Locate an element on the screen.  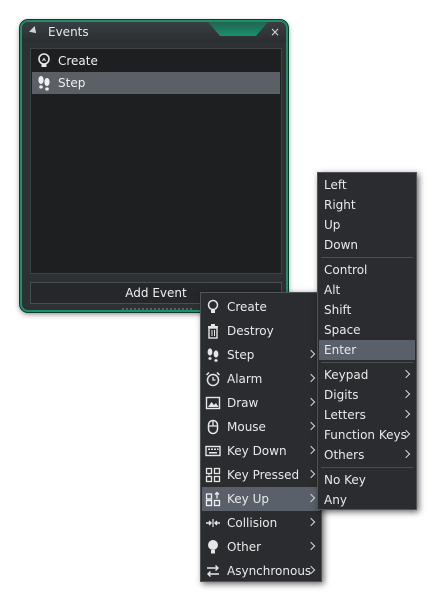
menu-item-label: Key Down is located at coordinates (257, 451).